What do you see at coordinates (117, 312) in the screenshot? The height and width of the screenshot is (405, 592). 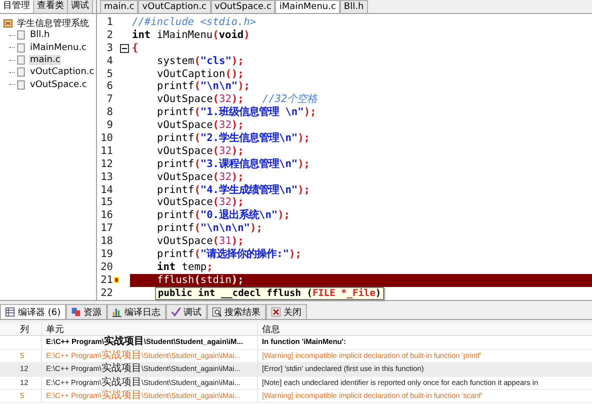 I see `bar-chart-icon` at bounding box center [117, 312].